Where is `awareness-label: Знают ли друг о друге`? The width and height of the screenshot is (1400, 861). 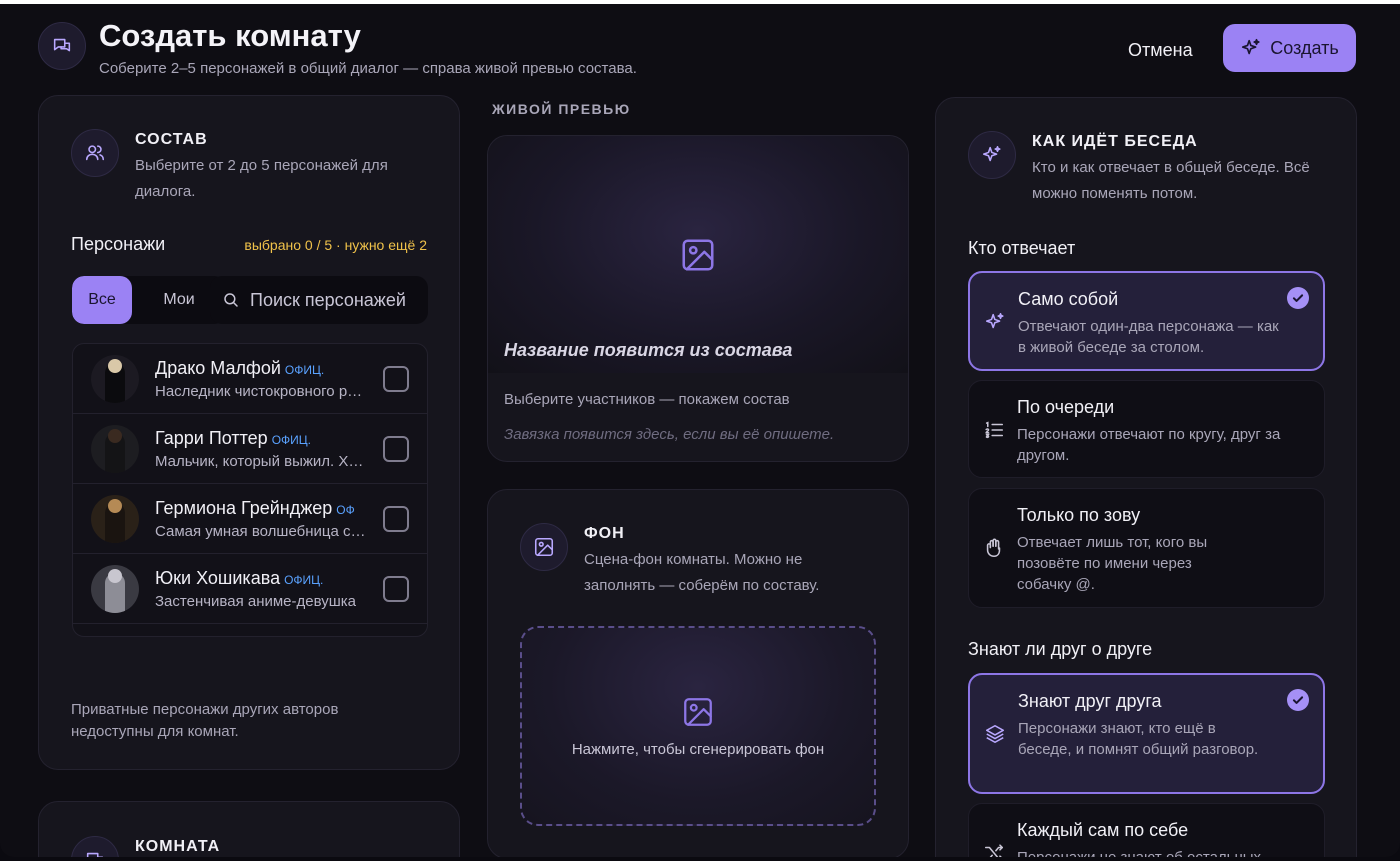 awareness-label: Знают ли друг о друге is located at coordinates (1060, 649).